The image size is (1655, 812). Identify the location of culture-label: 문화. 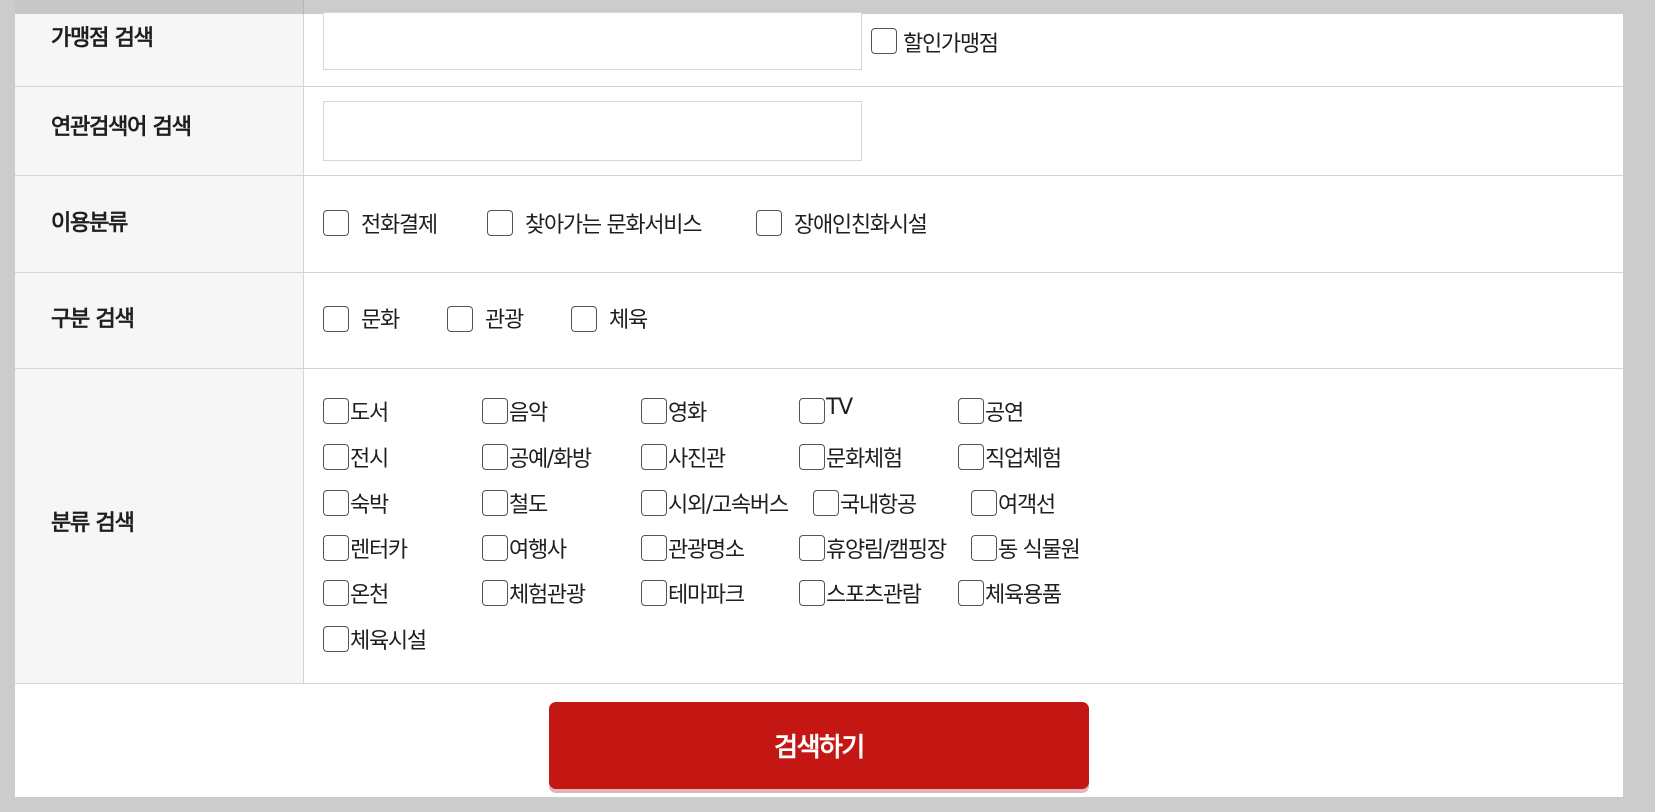
(380, 318).